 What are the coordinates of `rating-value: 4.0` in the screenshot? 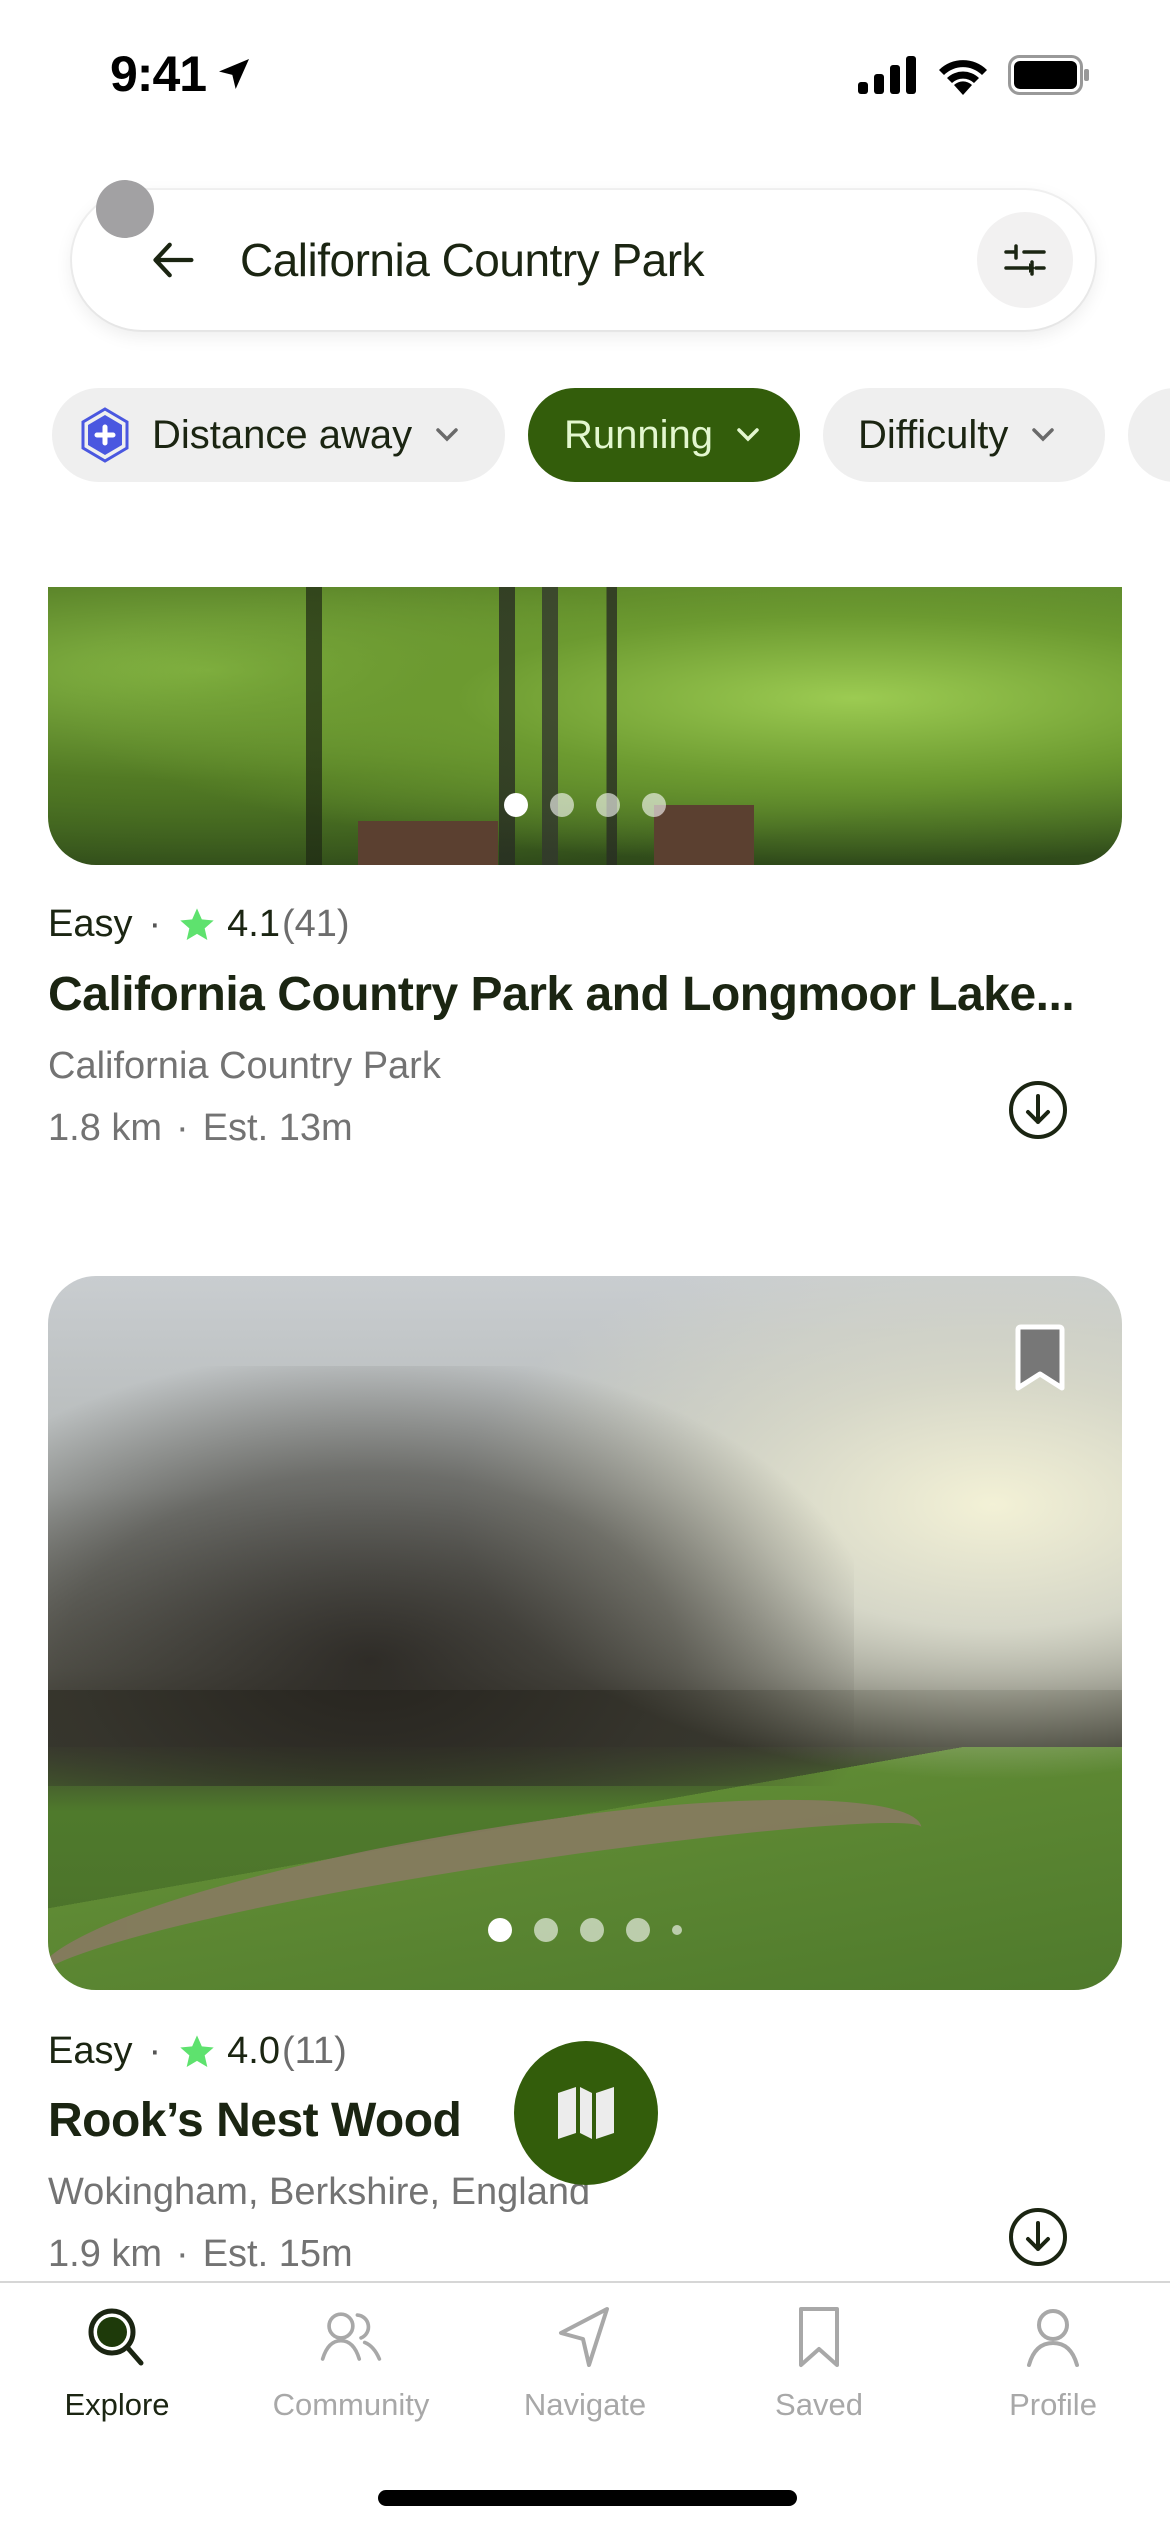 It's located at (253, 2051).